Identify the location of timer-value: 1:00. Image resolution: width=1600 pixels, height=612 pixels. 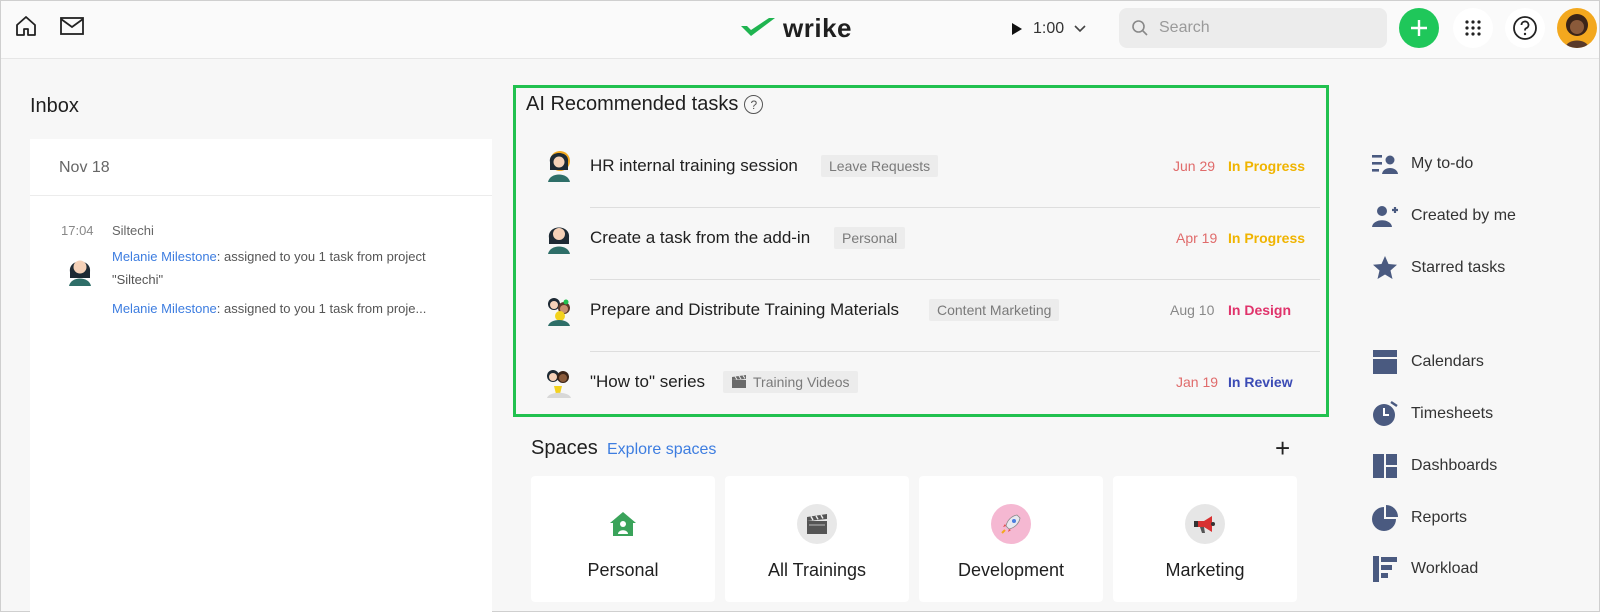
(1049, 28).